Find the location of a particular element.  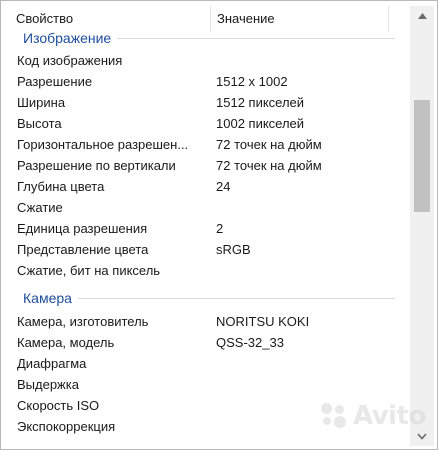

group-title: Изображение is located at coordinates (70, 38).